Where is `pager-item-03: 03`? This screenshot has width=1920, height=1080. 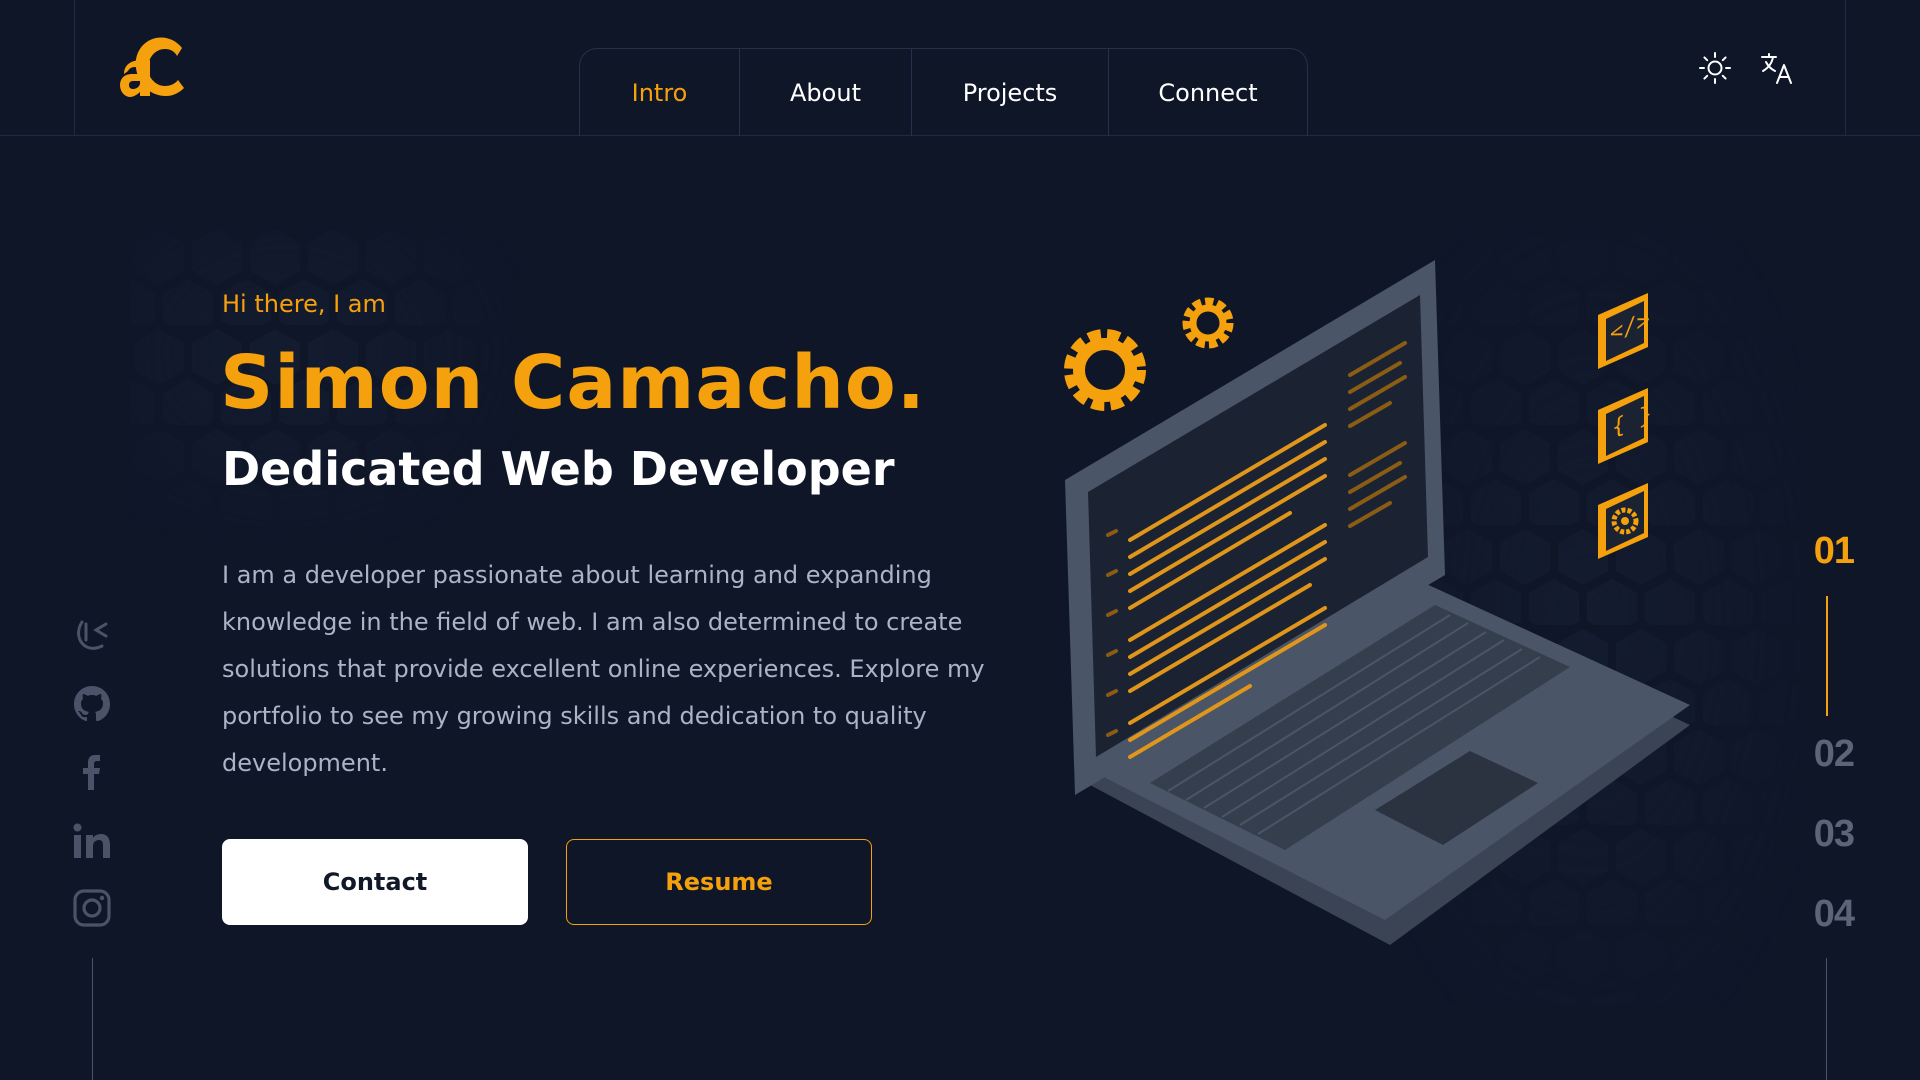 pager-item-03: 03 is located at coordinates (1834, 834).